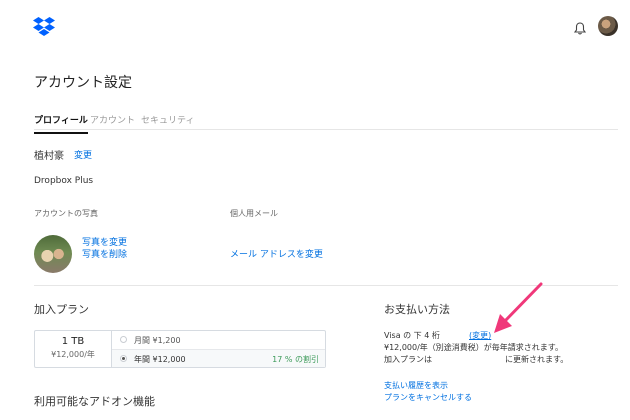 This screenshot has height=420, width=630. I want to click on tab-account: アカウント, so click(112, 119).